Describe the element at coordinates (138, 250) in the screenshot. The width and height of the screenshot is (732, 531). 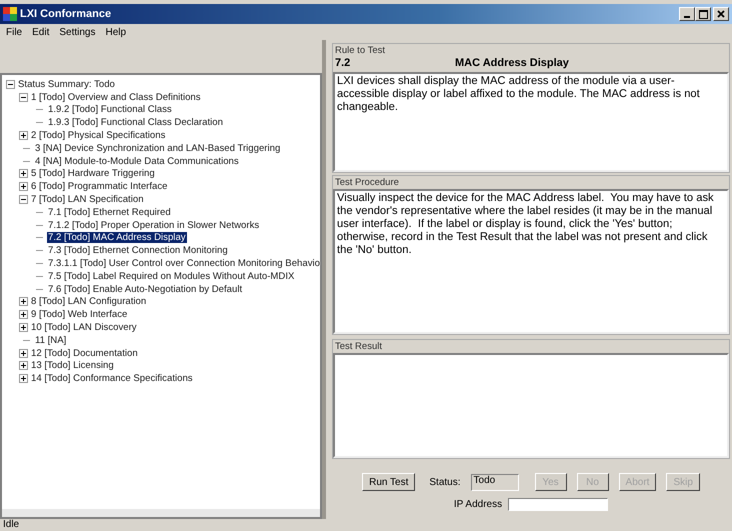
I see `tree-item: 7.3 [Todo] Ethernet Connection Monitoring` at that location.